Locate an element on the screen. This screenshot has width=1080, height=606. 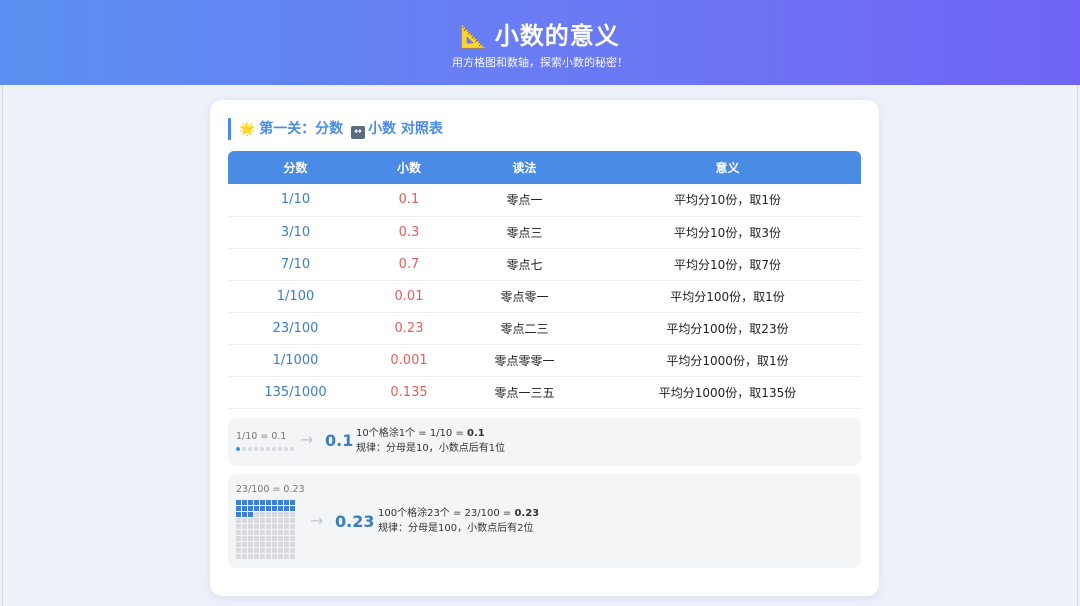
hundredths-demo-equation-value: 0.23 is located at coordinates (527, 513).